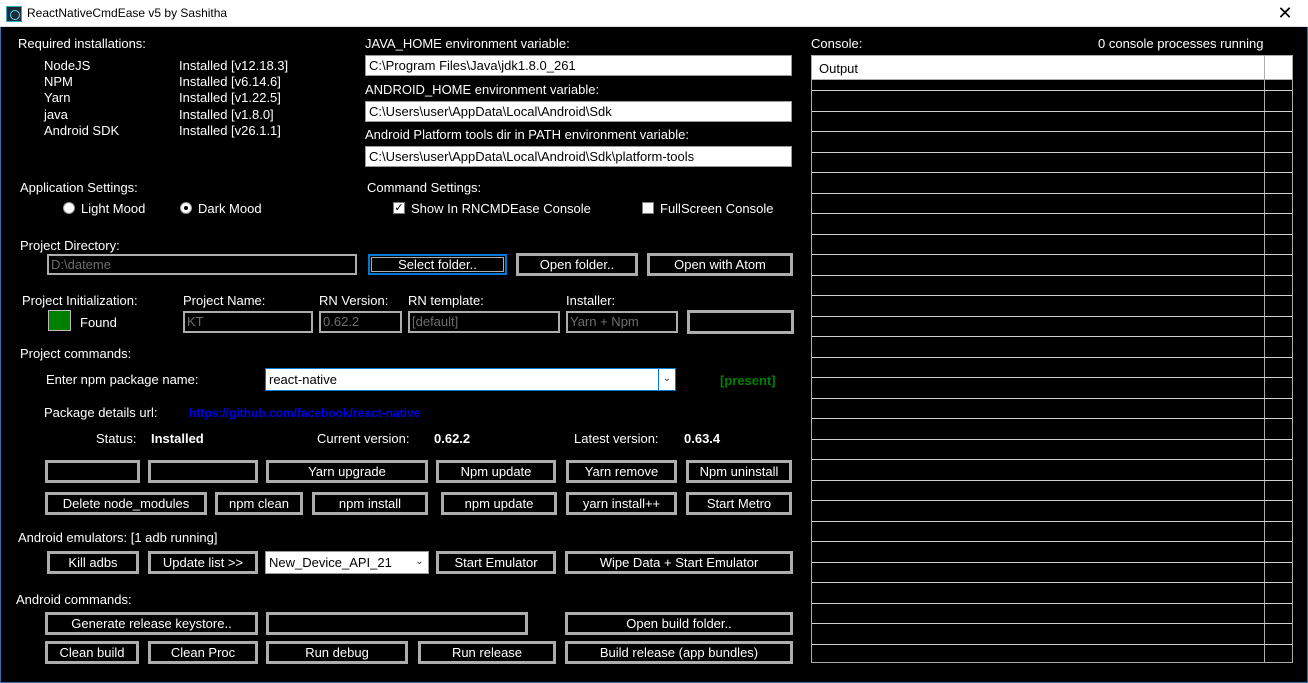  What do you see at coordinates (621, 471) in the screenshot?
I see `yarn-remove-button: Yarn remove` at bounding box center [621, 471].